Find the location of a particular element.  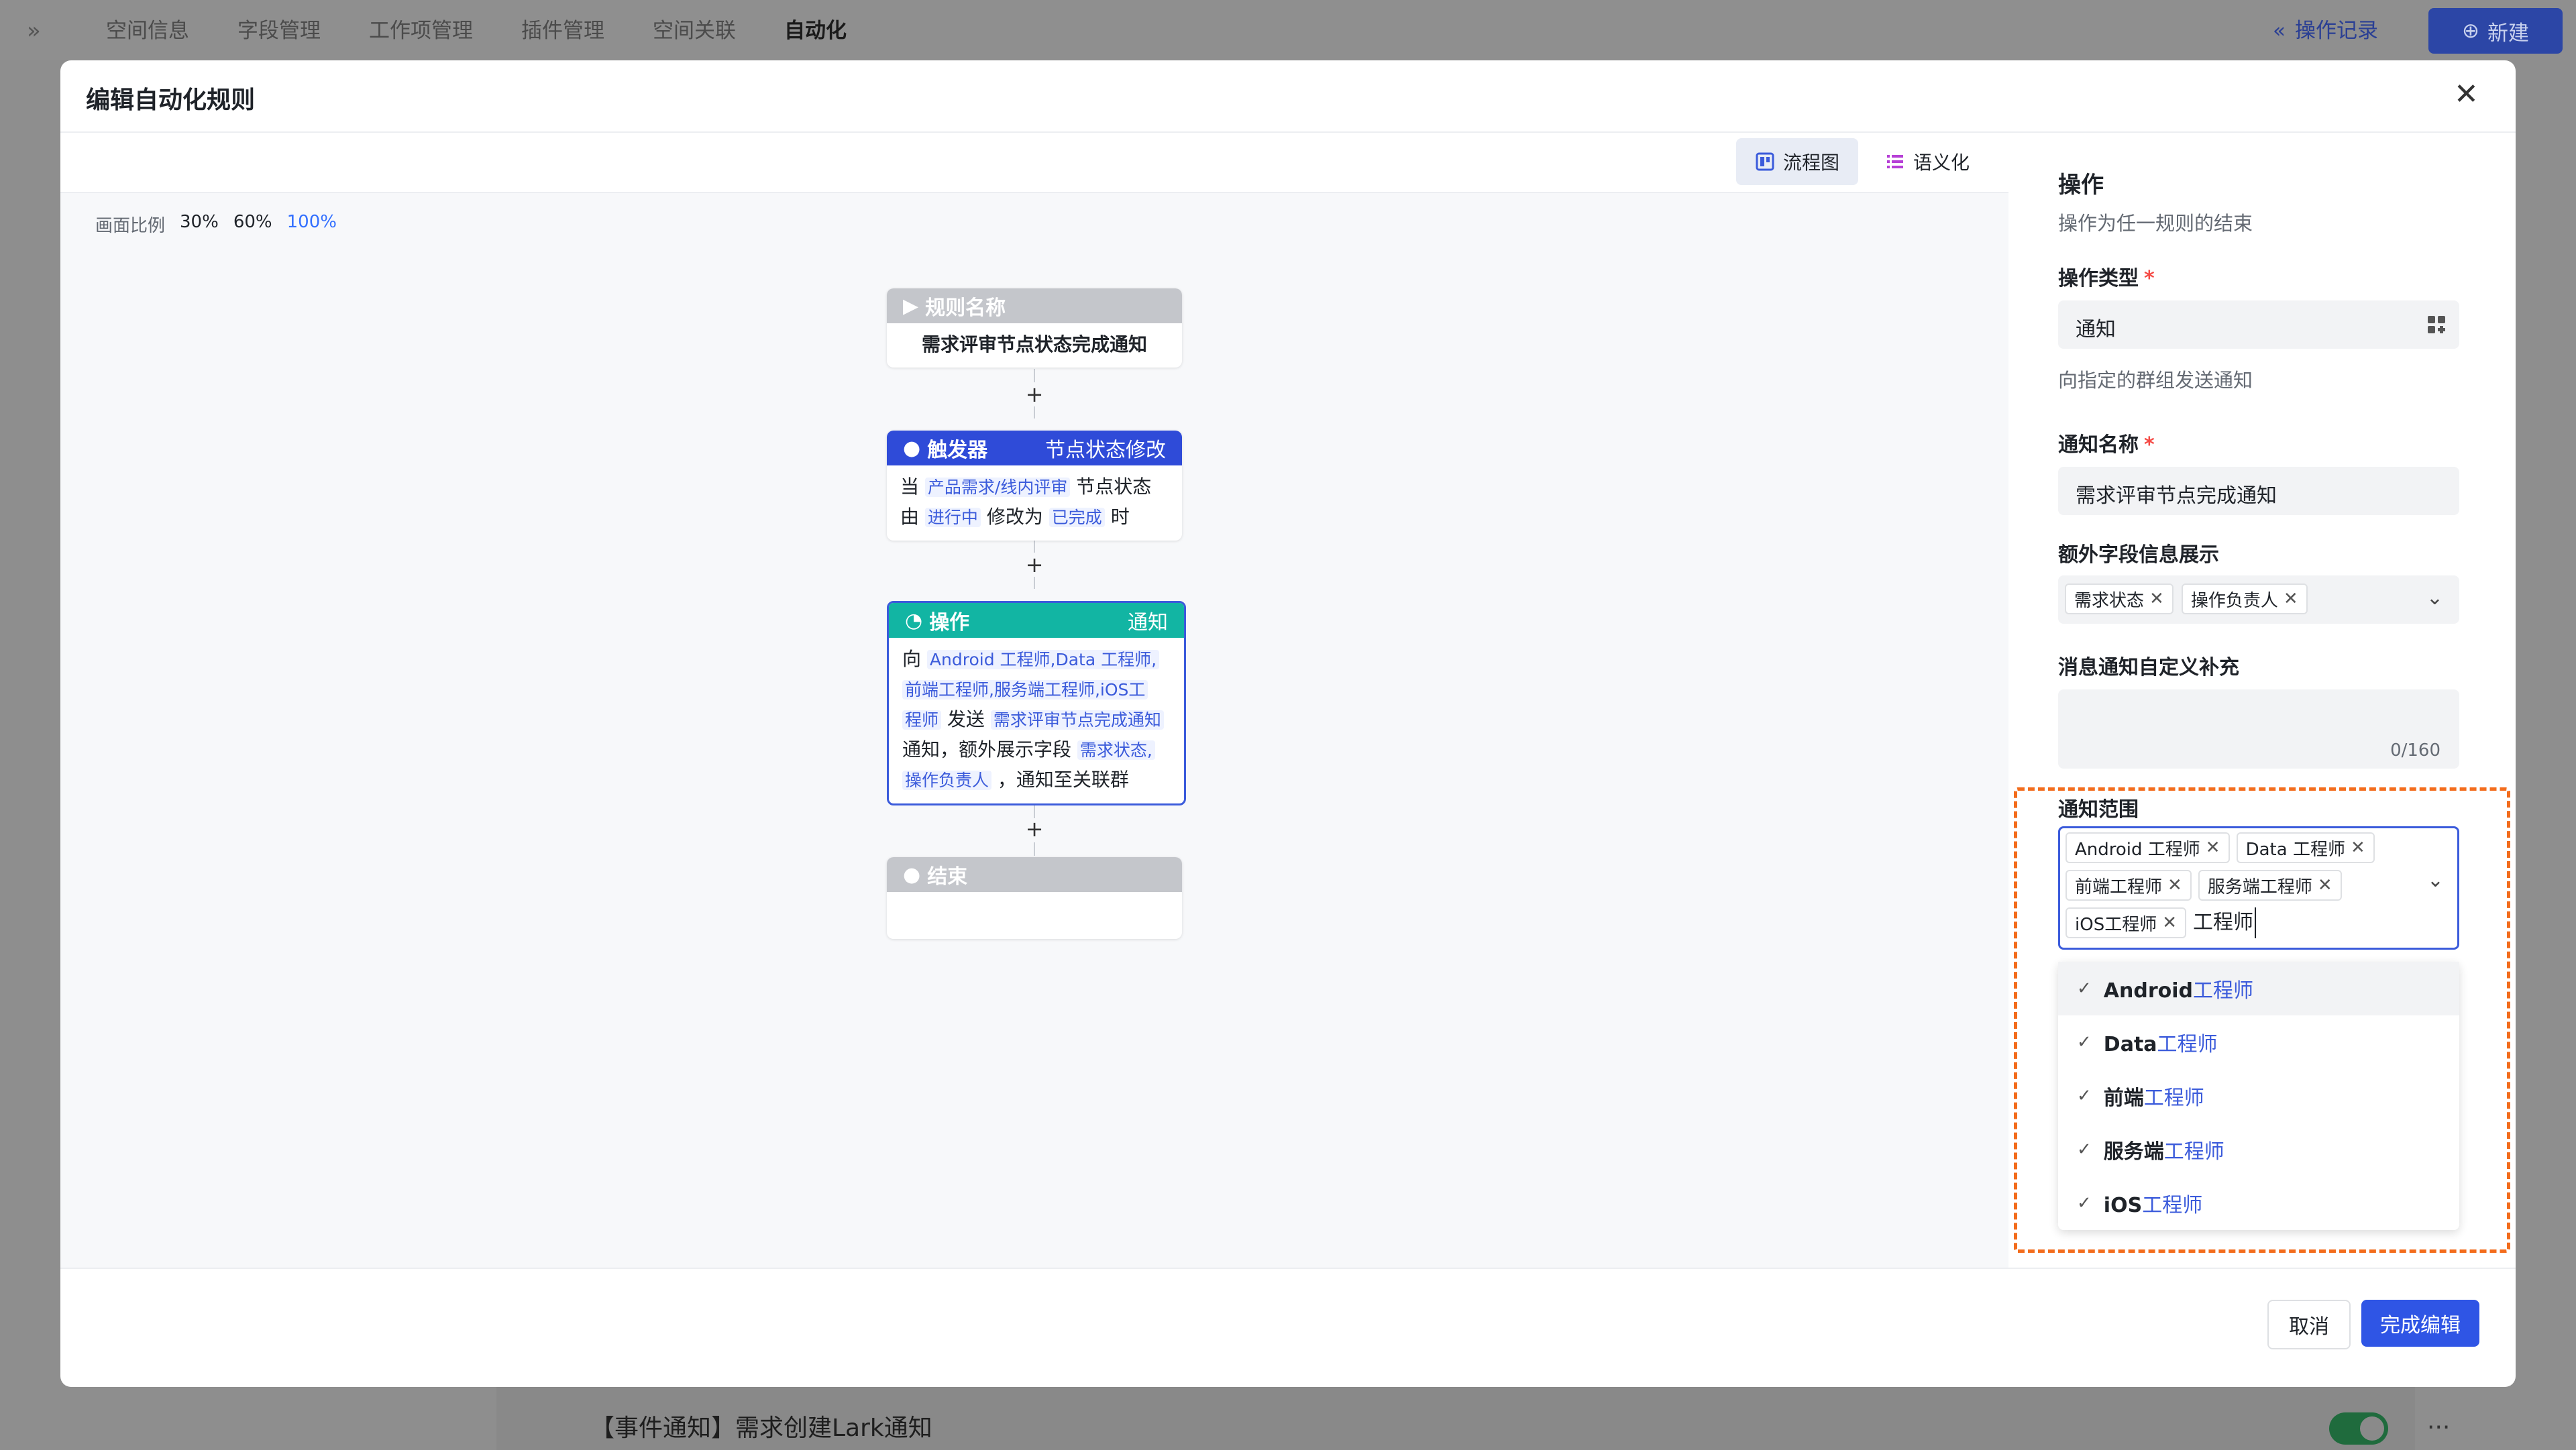

panel-subtitle: 操作为任一规则的结束 is located at coordinates (2155, 223).